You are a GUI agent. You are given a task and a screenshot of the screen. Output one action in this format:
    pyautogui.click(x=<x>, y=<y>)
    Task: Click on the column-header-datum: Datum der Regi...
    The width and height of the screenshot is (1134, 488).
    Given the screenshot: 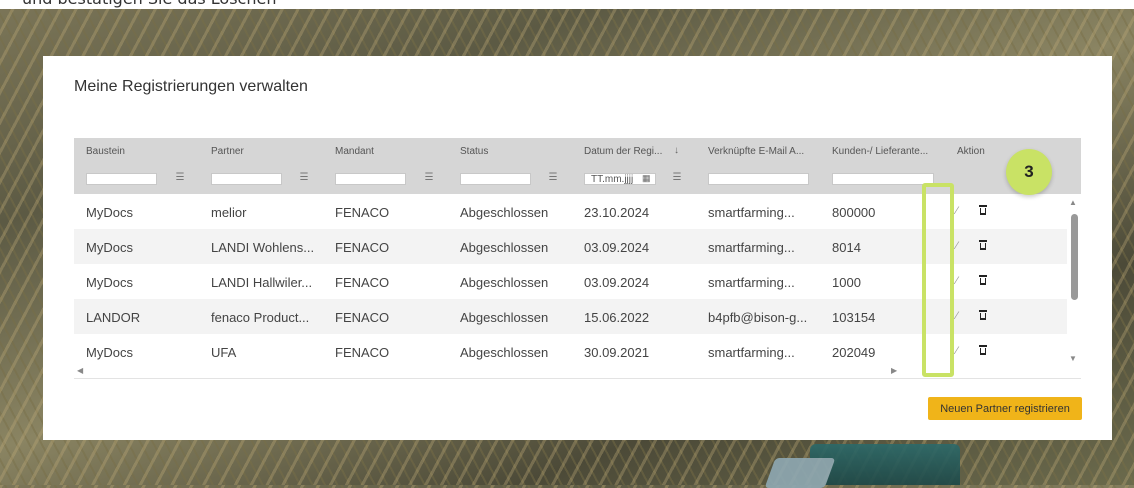 What is the action you would take?
    pyautogui.click(x=623, y=151)
    